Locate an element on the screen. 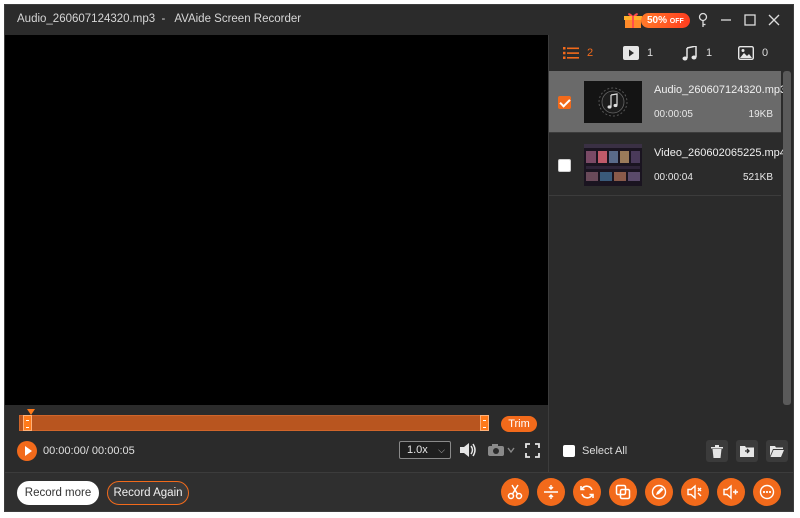 This screenshot has width=800, height=518. minimize-button is located at coordinates (726, 20).